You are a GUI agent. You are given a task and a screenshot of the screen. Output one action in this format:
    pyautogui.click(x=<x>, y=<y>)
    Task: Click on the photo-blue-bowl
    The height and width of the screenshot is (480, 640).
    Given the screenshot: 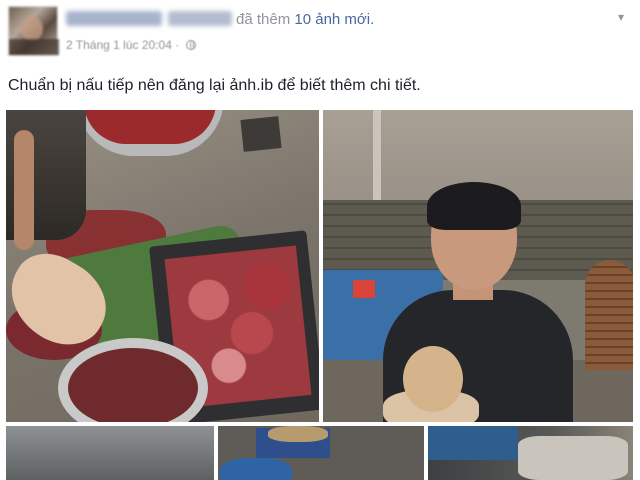 What is the action you would take?
    pyautogui.click(x=256, y=469)
    